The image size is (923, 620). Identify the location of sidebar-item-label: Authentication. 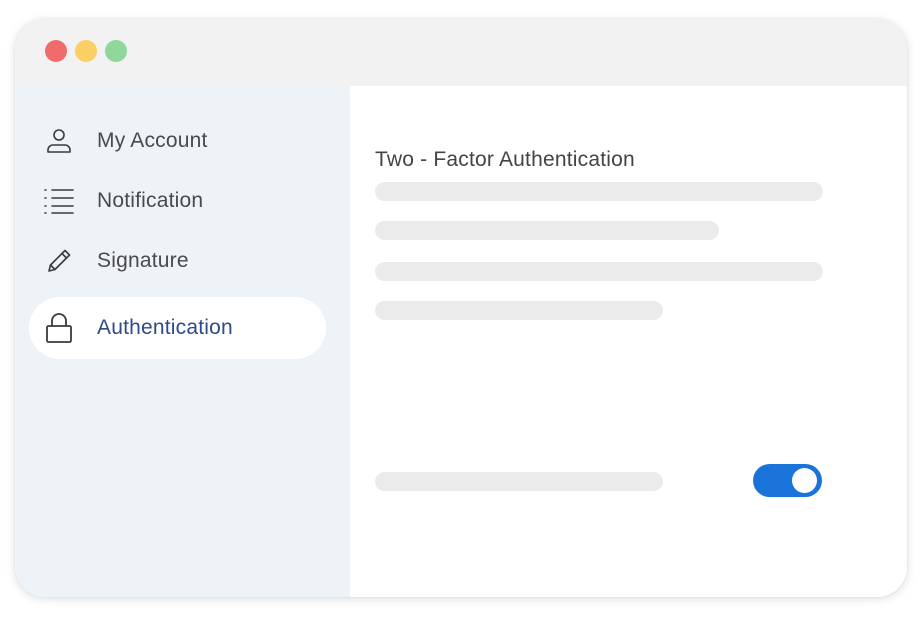
(165, 327).